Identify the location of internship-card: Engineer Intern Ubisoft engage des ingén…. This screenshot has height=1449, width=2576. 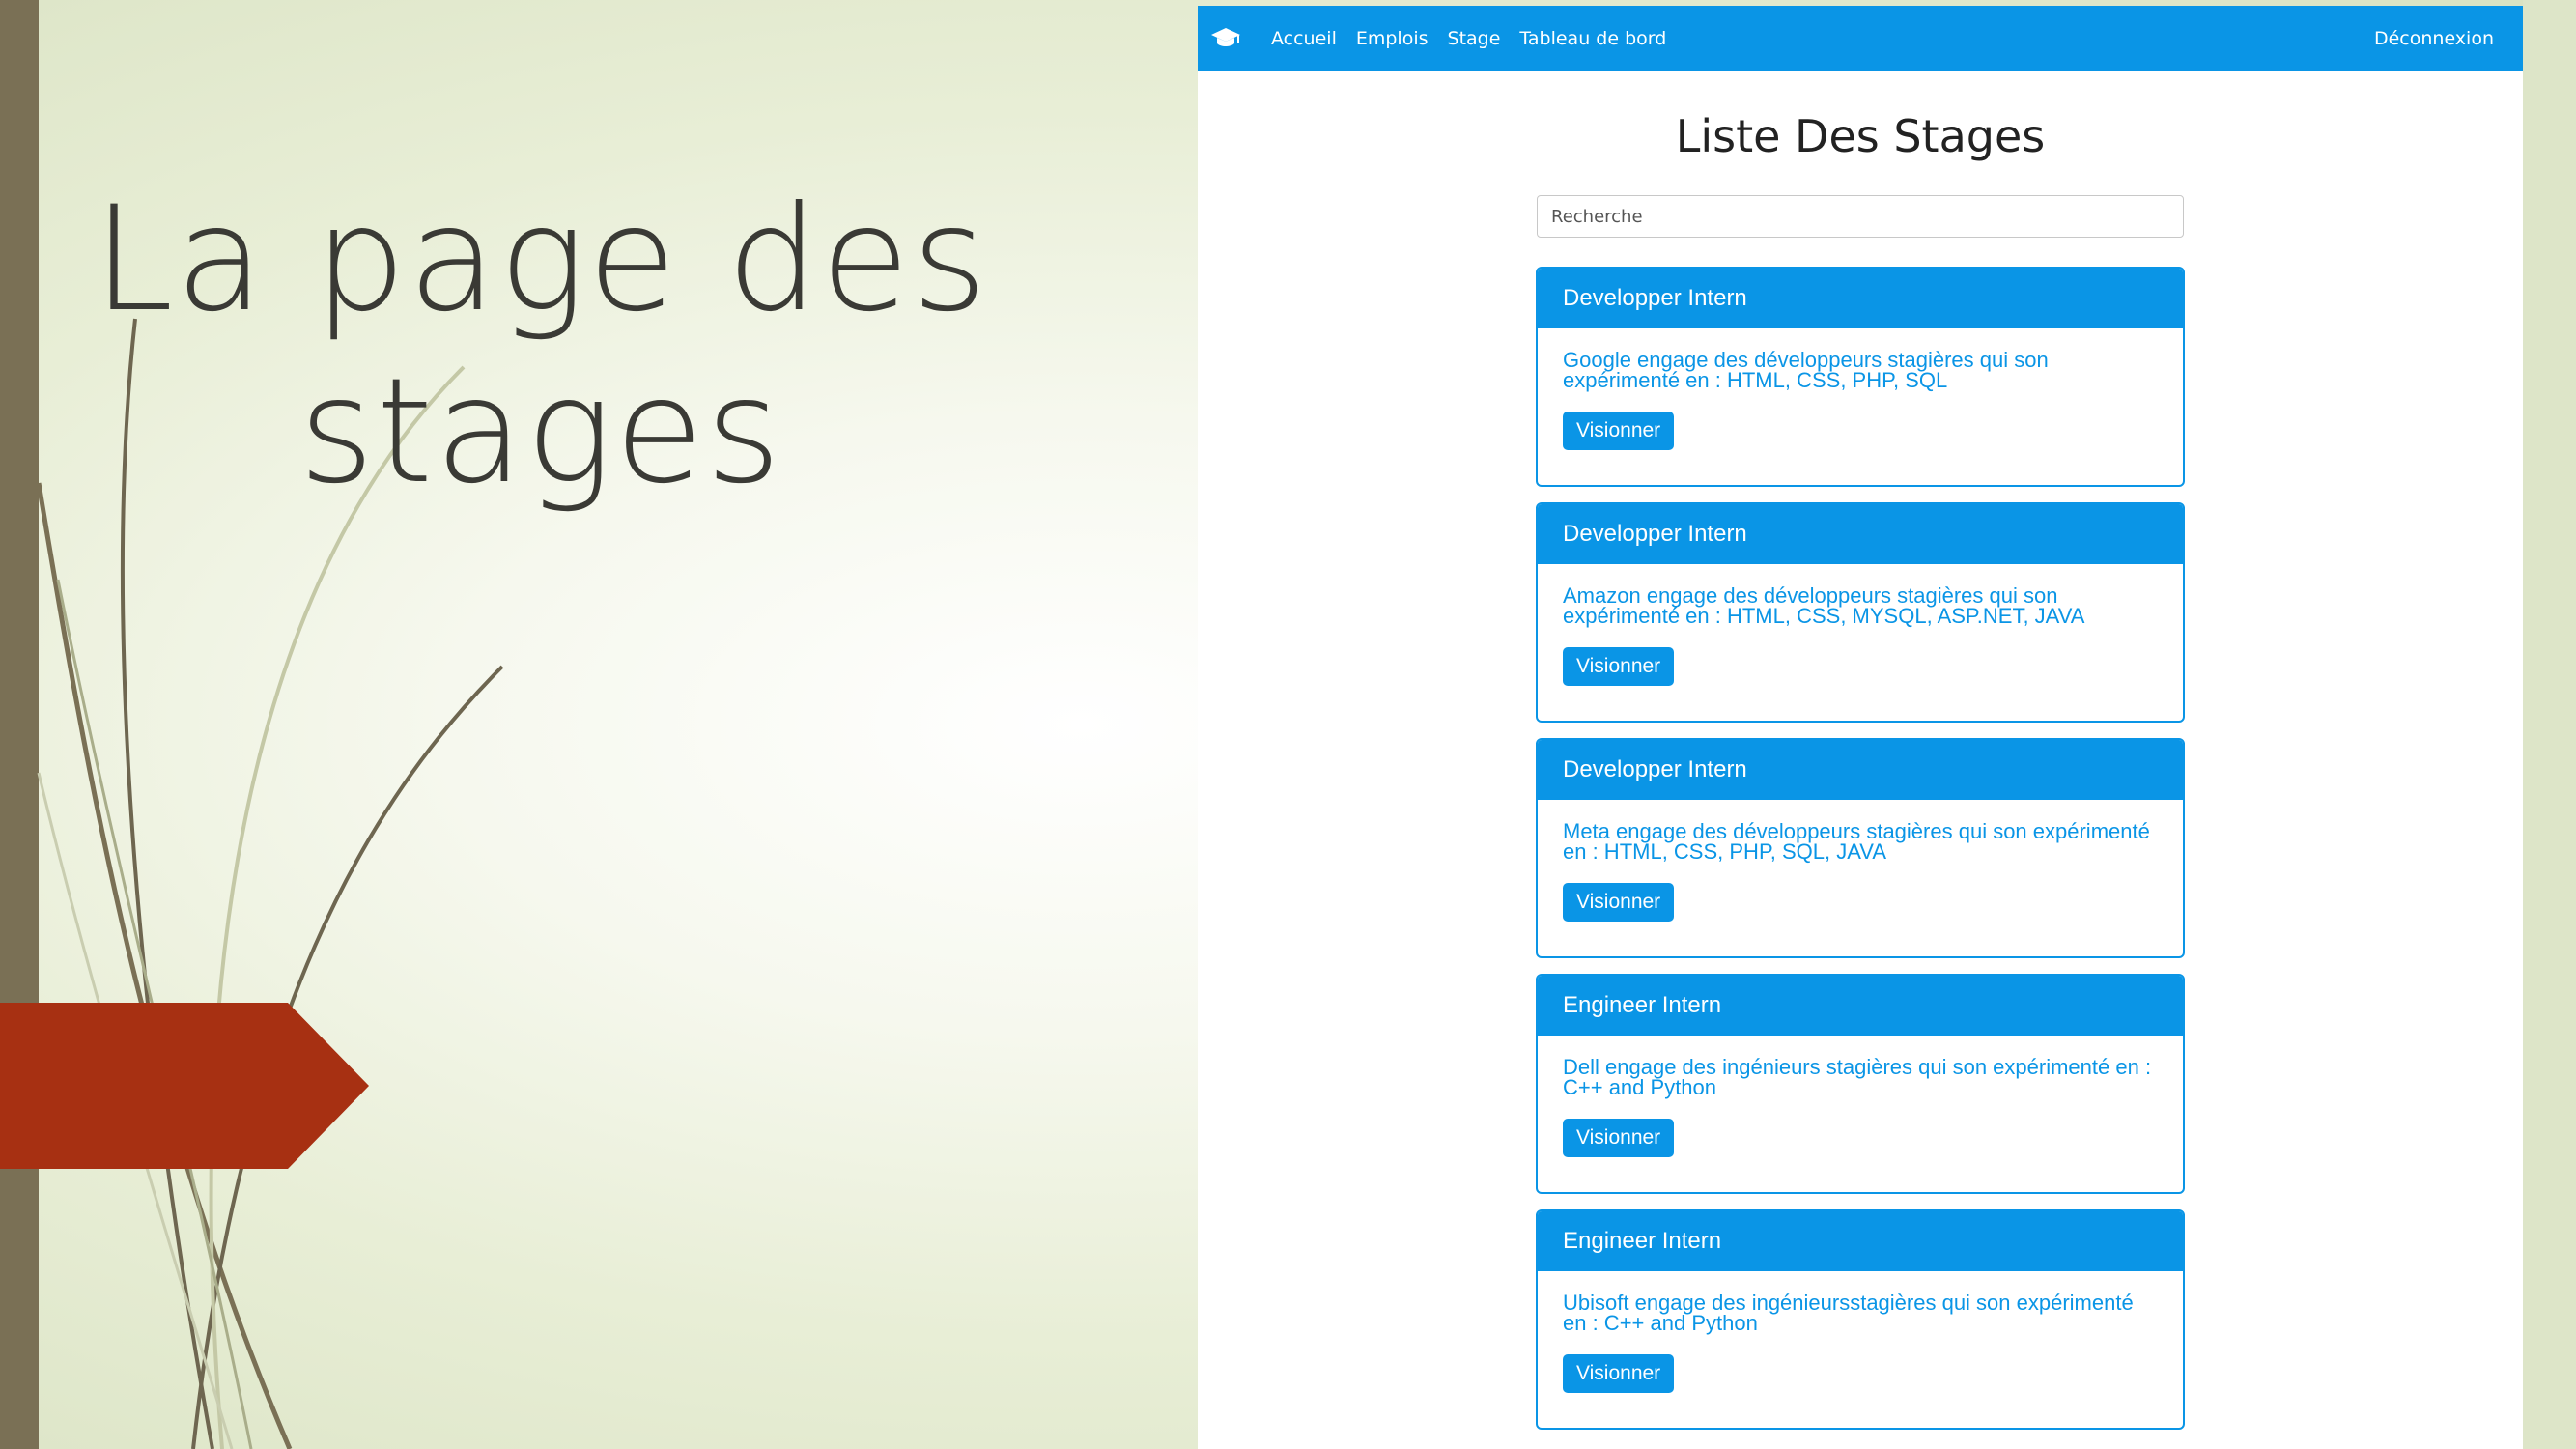
(1860, 1319).